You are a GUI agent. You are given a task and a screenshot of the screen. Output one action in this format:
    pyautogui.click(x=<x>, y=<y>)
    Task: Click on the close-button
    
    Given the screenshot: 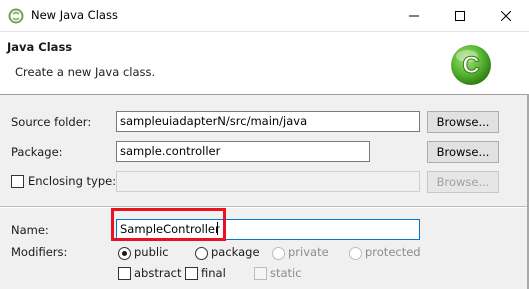 What is the action you would take?
    pyautogui.click(x=506, y=15)
    